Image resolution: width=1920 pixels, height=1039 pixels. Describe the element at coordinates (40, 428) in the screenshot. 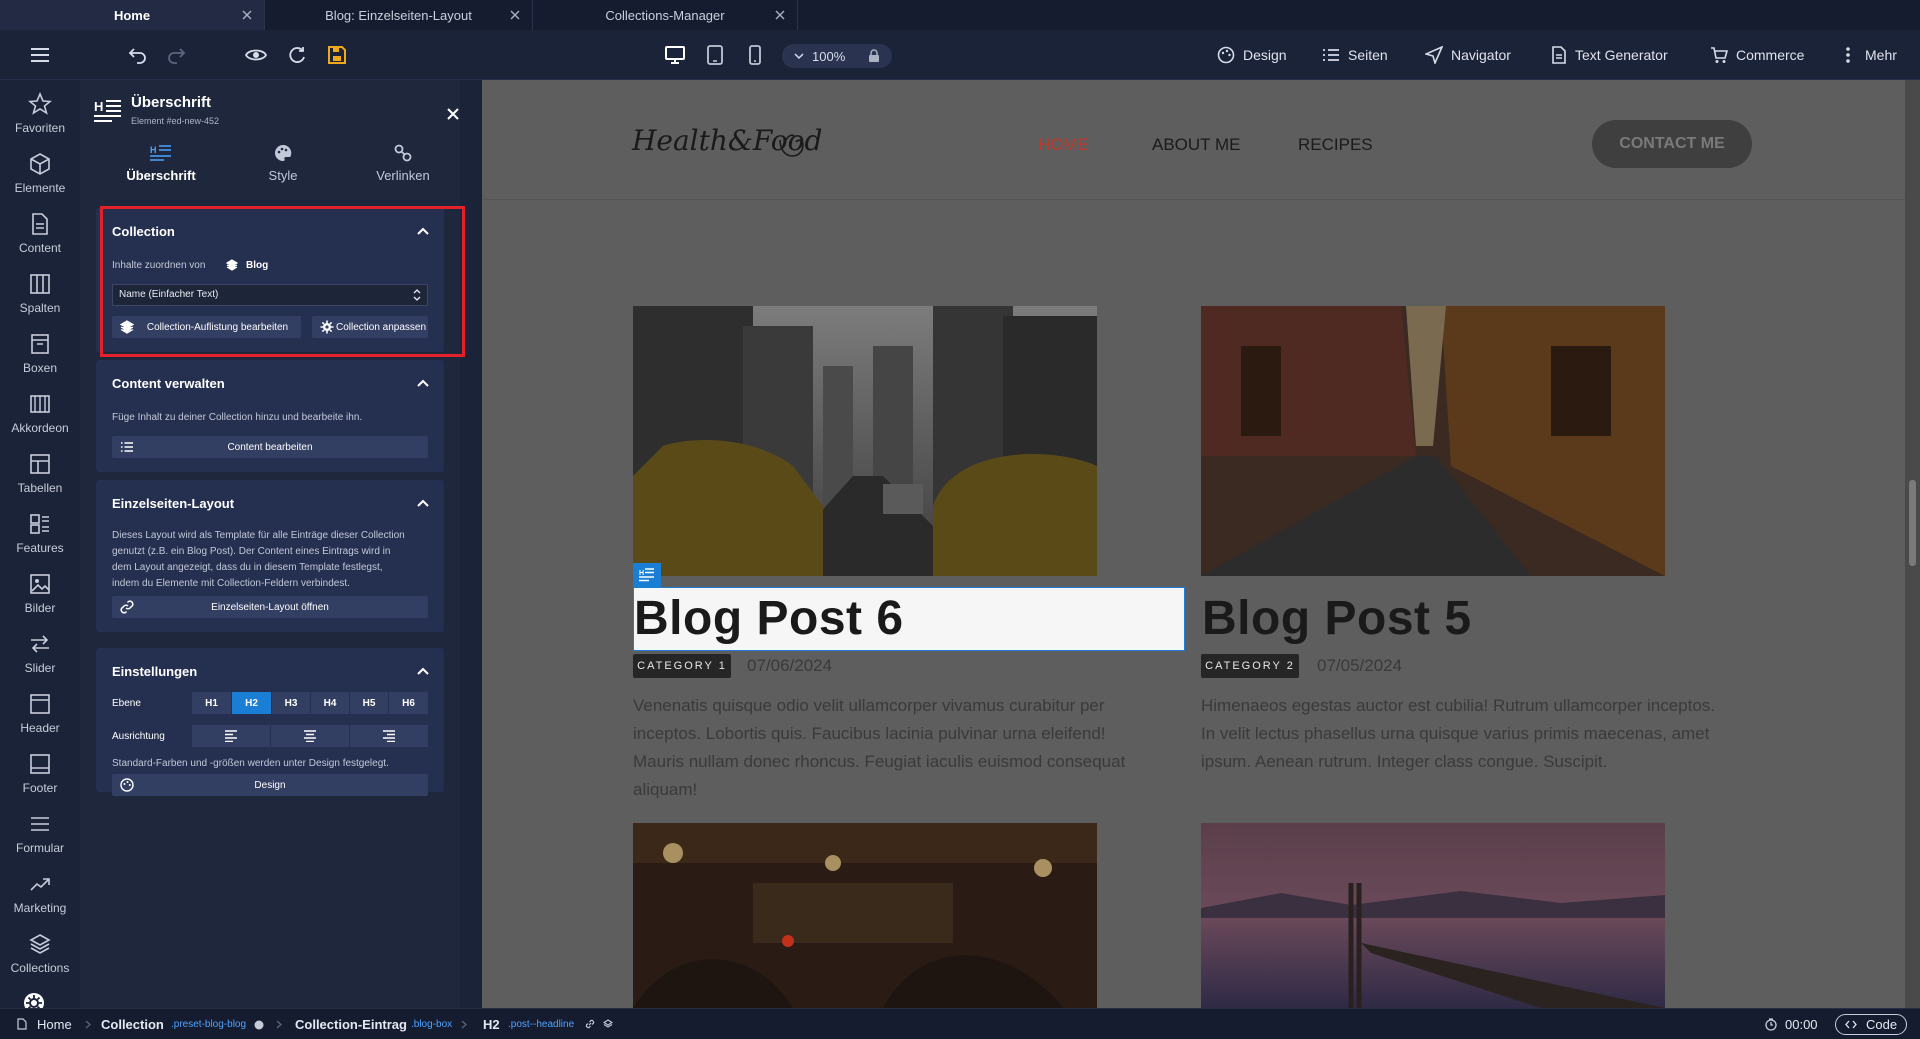

I see `rail-label: Akkordeon` at that location.